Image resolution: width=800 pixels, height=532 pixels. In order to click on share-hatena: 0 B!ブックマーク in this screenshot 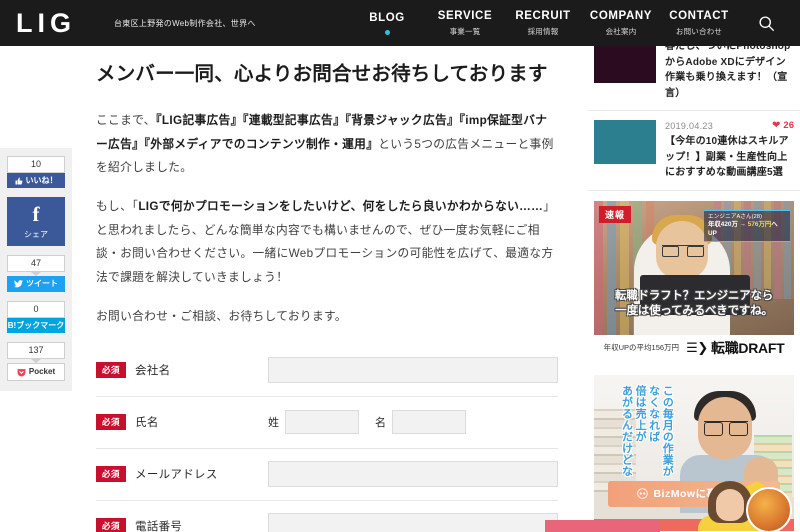, I will do `click(36, 317)`.